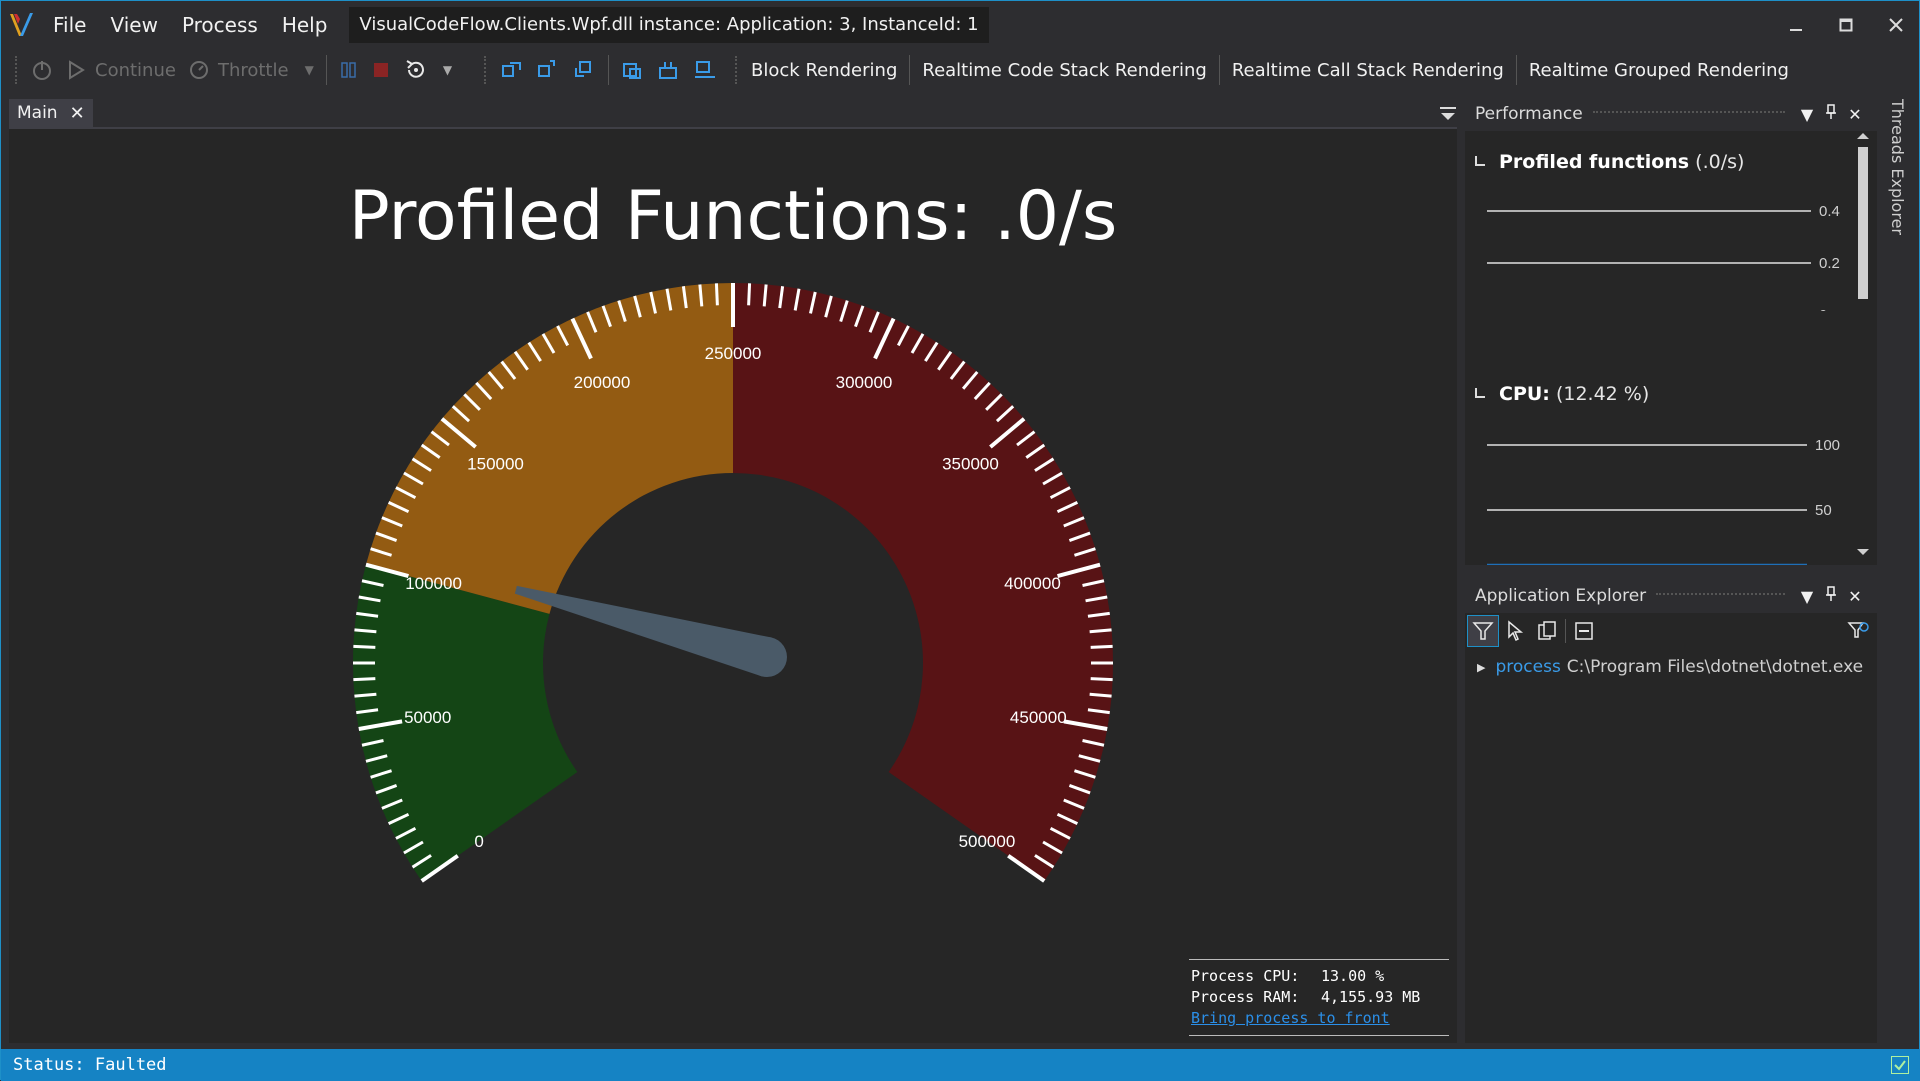 The image size is (1920, 1081). What do you see at coordinates (1659, 70) in the screenshot?
I see `realtime-grouped-button: Realtime Grouped Rendering` at bounding box center [1659, 70].